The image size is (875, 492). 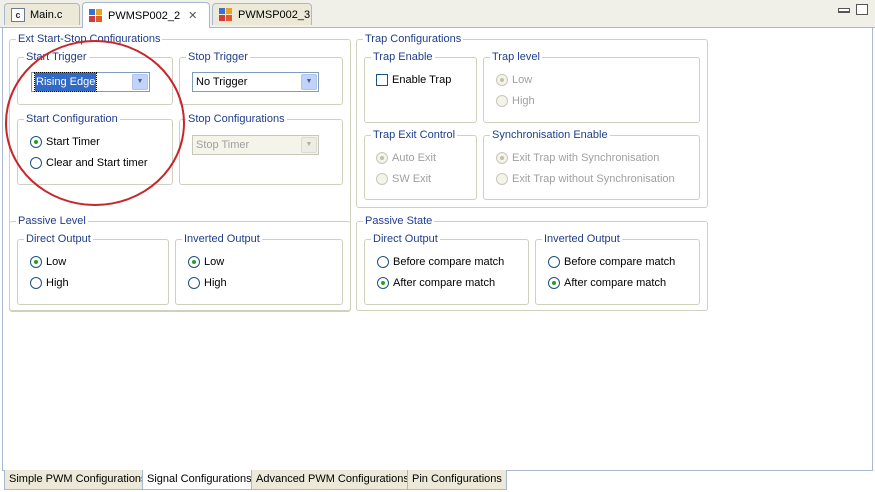 I want to click on option-label: Exit Trap without Synchronisation, so click(x=593, y=179).